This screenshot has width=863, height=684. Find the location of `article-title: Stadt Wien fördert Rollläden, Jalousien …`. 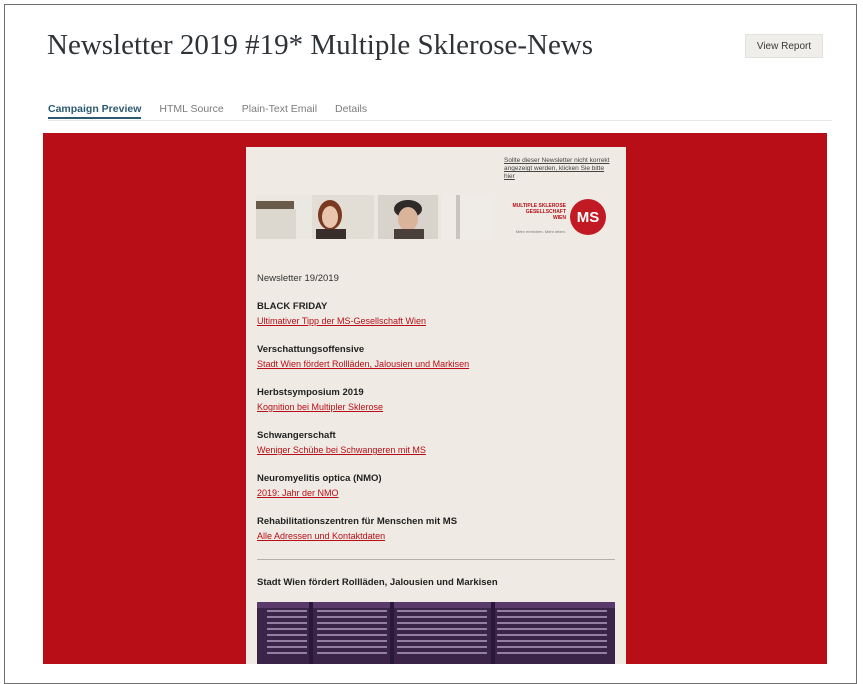

article-title: Stadt Wien fördert Rollläden, Jalousien … is located at coordinates (377, 582).